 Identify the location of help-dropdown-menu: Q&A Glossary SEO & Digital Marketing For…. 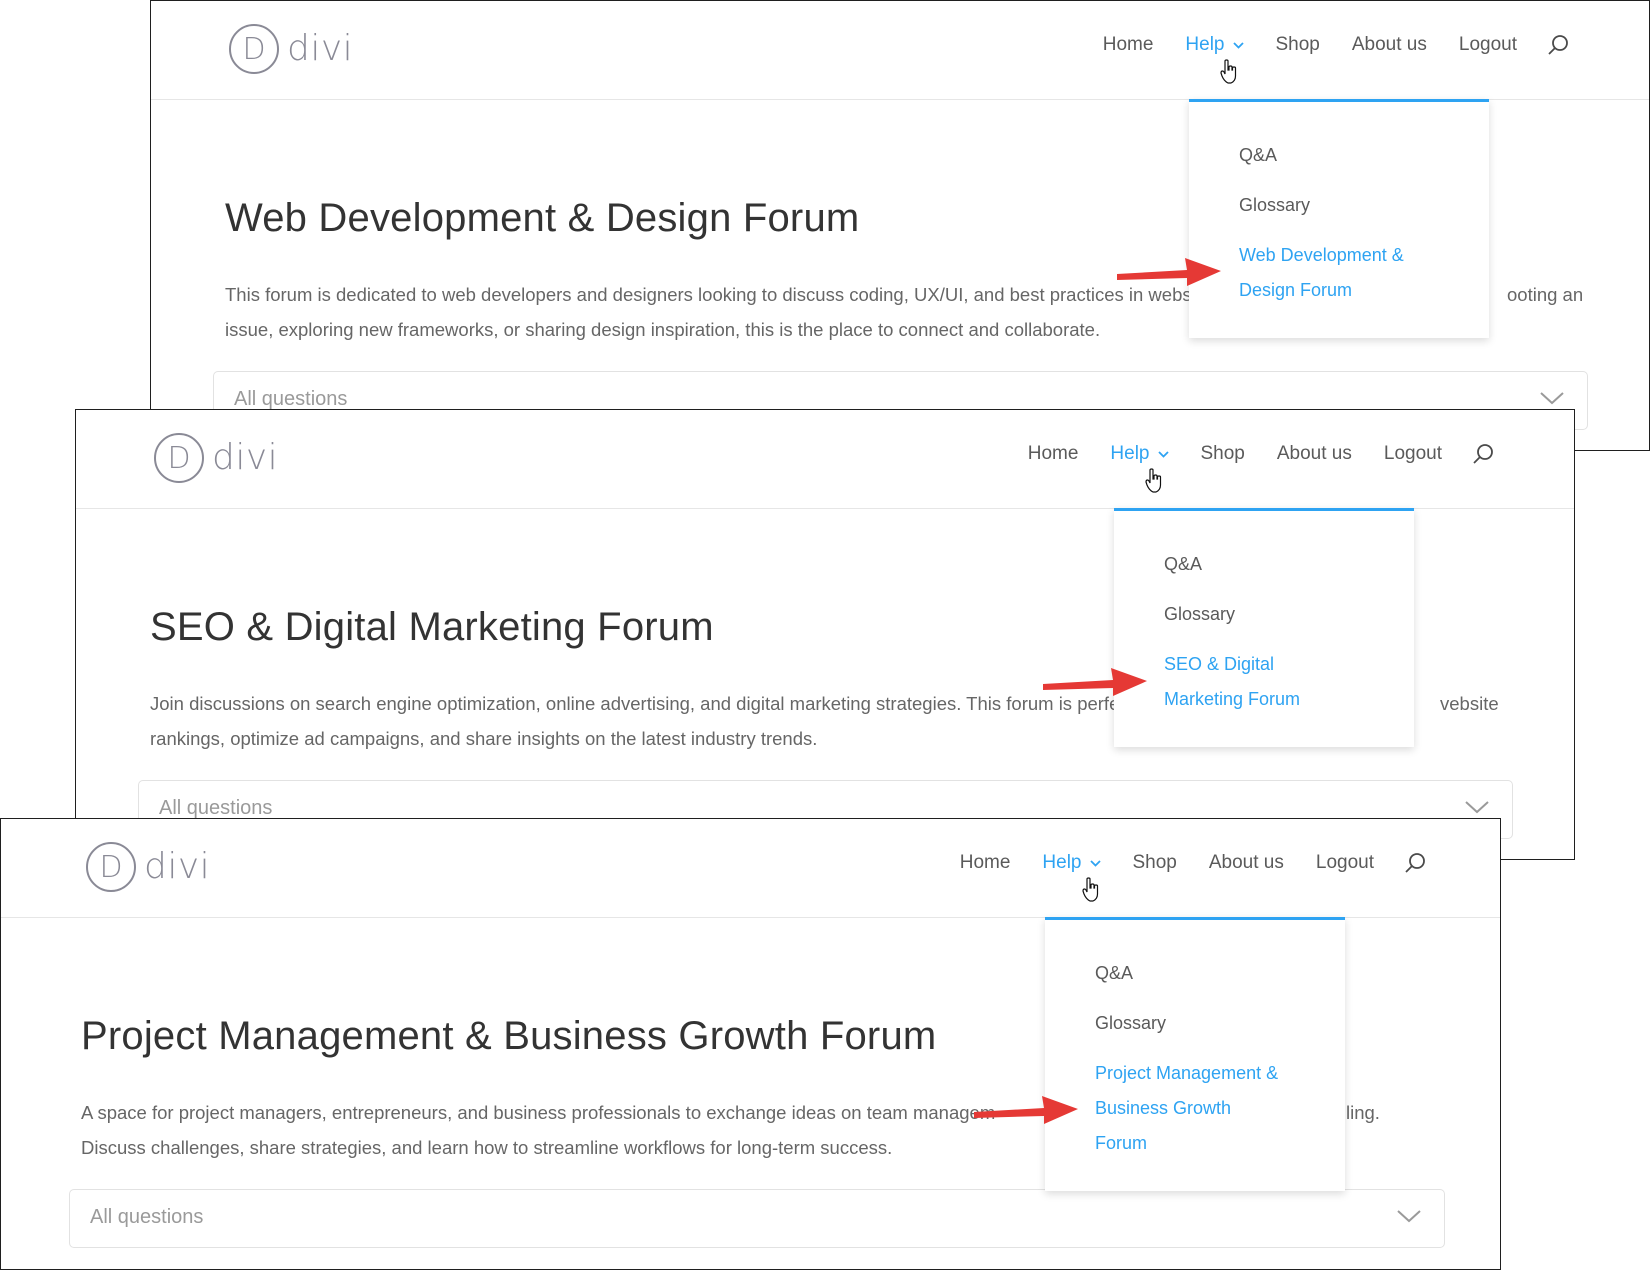
(1264, 627).